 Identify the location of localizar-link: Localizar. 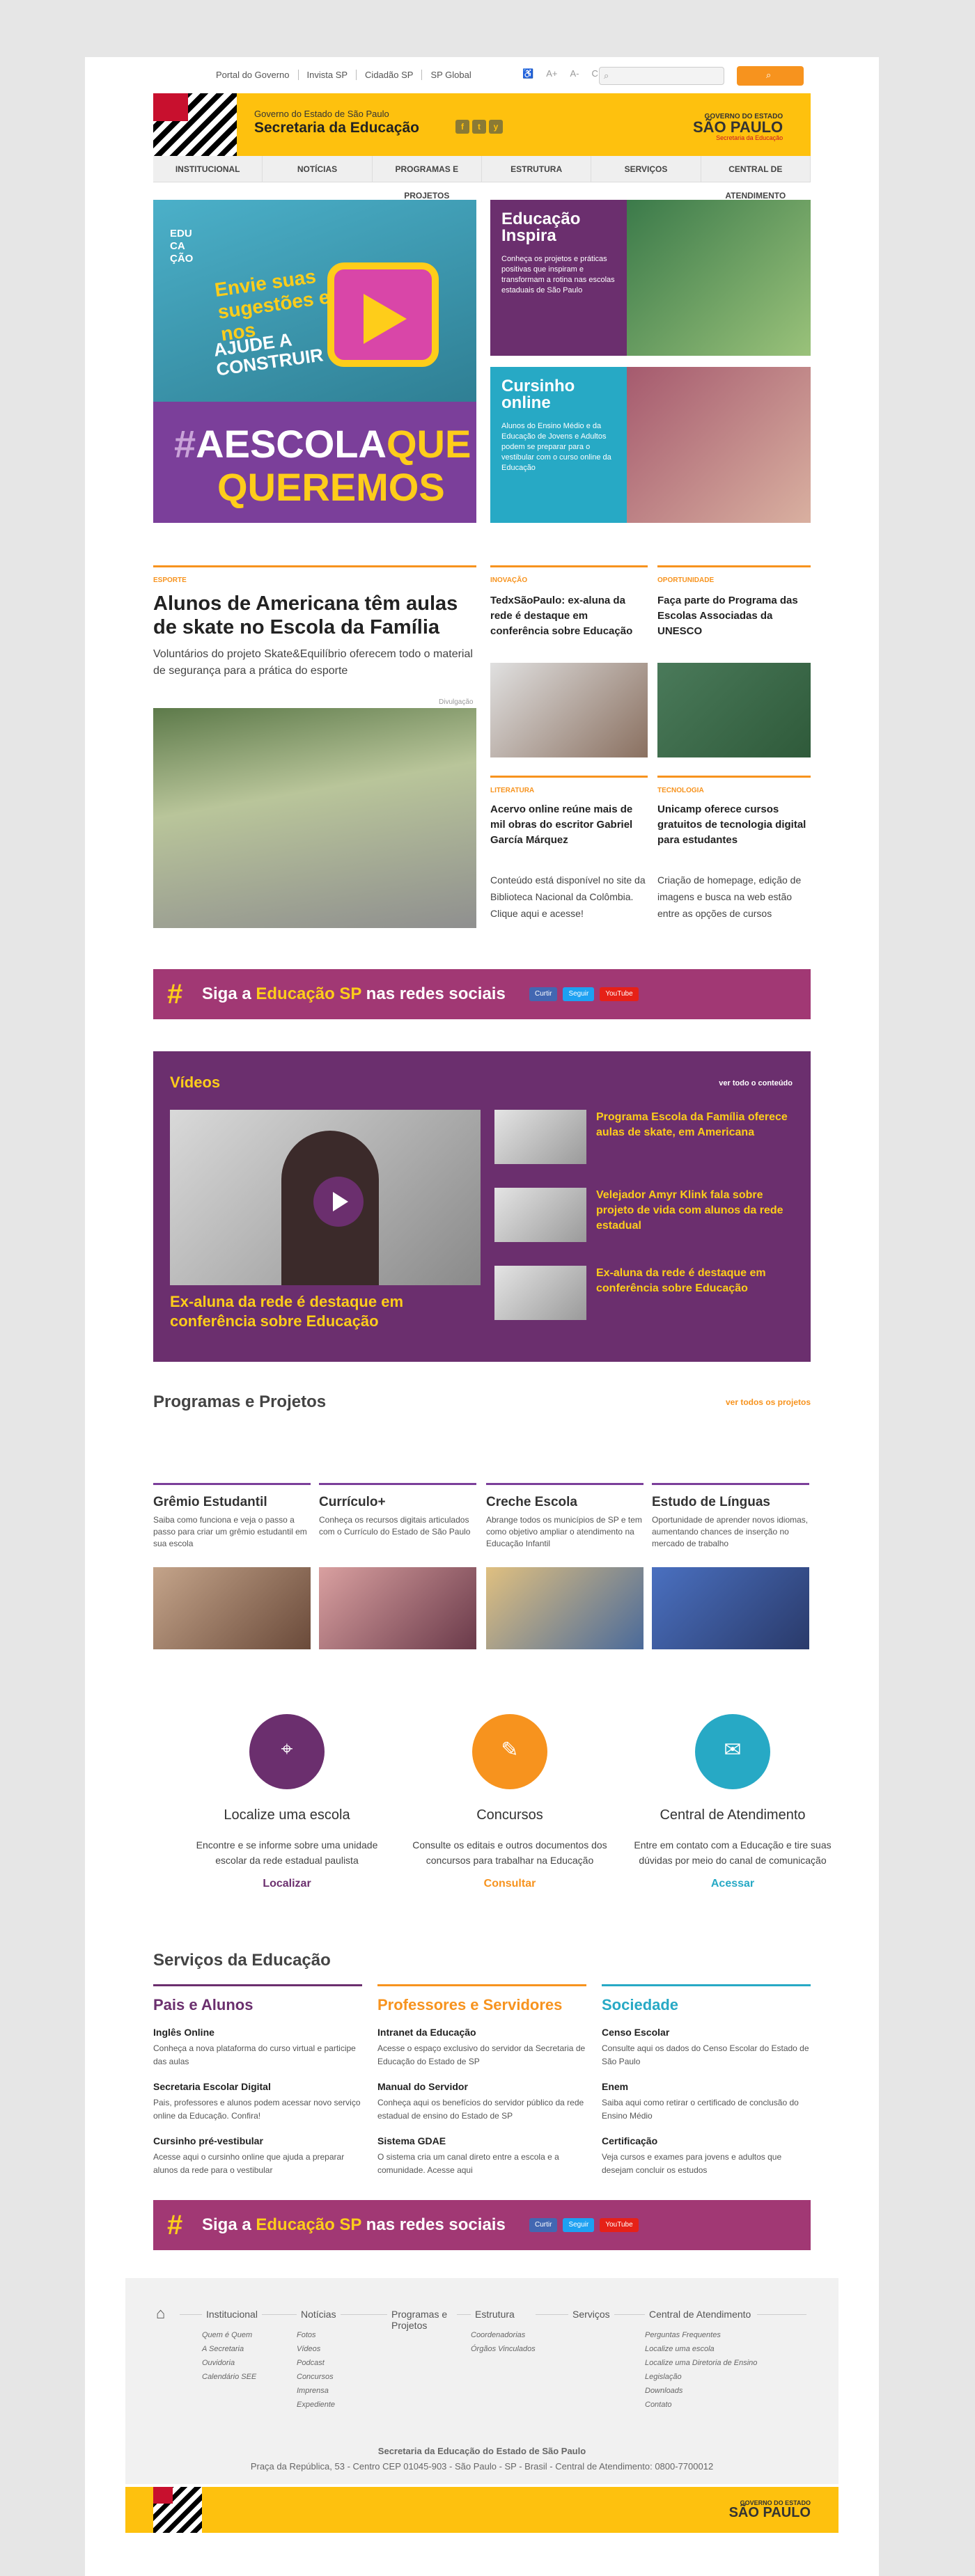
(286, 1884).